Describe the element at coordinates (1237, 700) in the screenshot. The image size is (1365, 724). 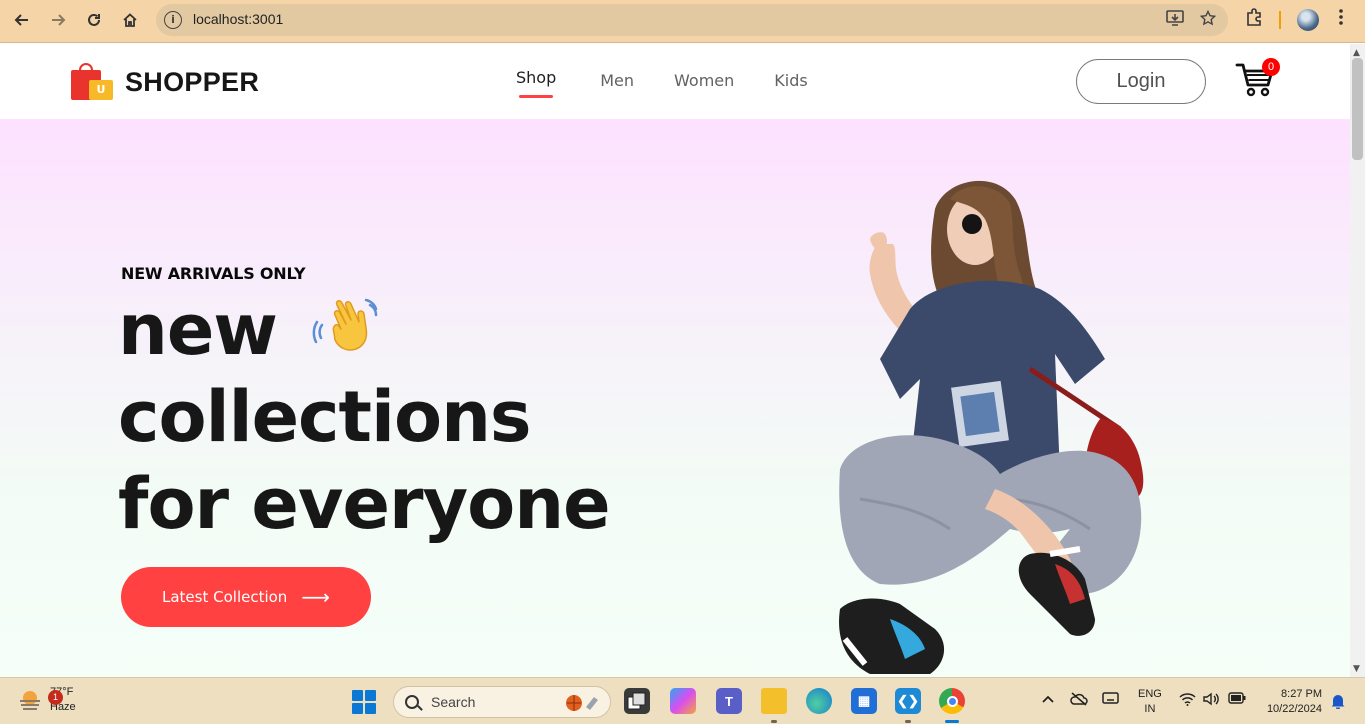
I see `battery-icon` at that location.